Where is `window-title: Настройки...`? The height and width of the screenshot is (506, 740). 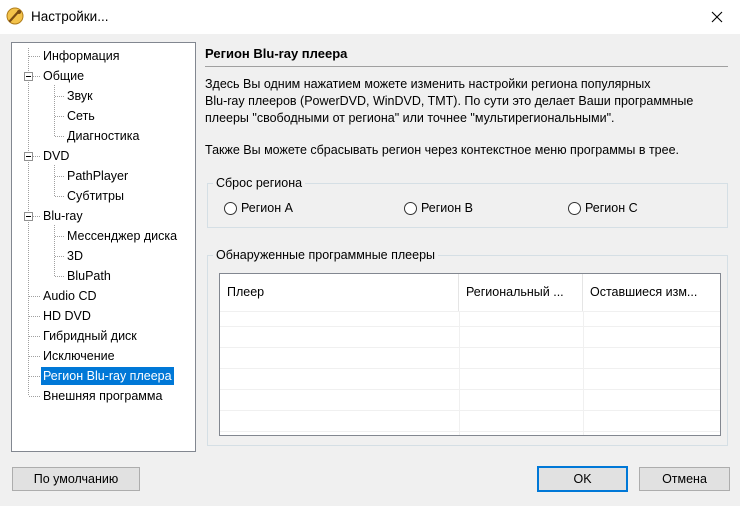
window-title: Настройки... is located at coordinates (70, 16).